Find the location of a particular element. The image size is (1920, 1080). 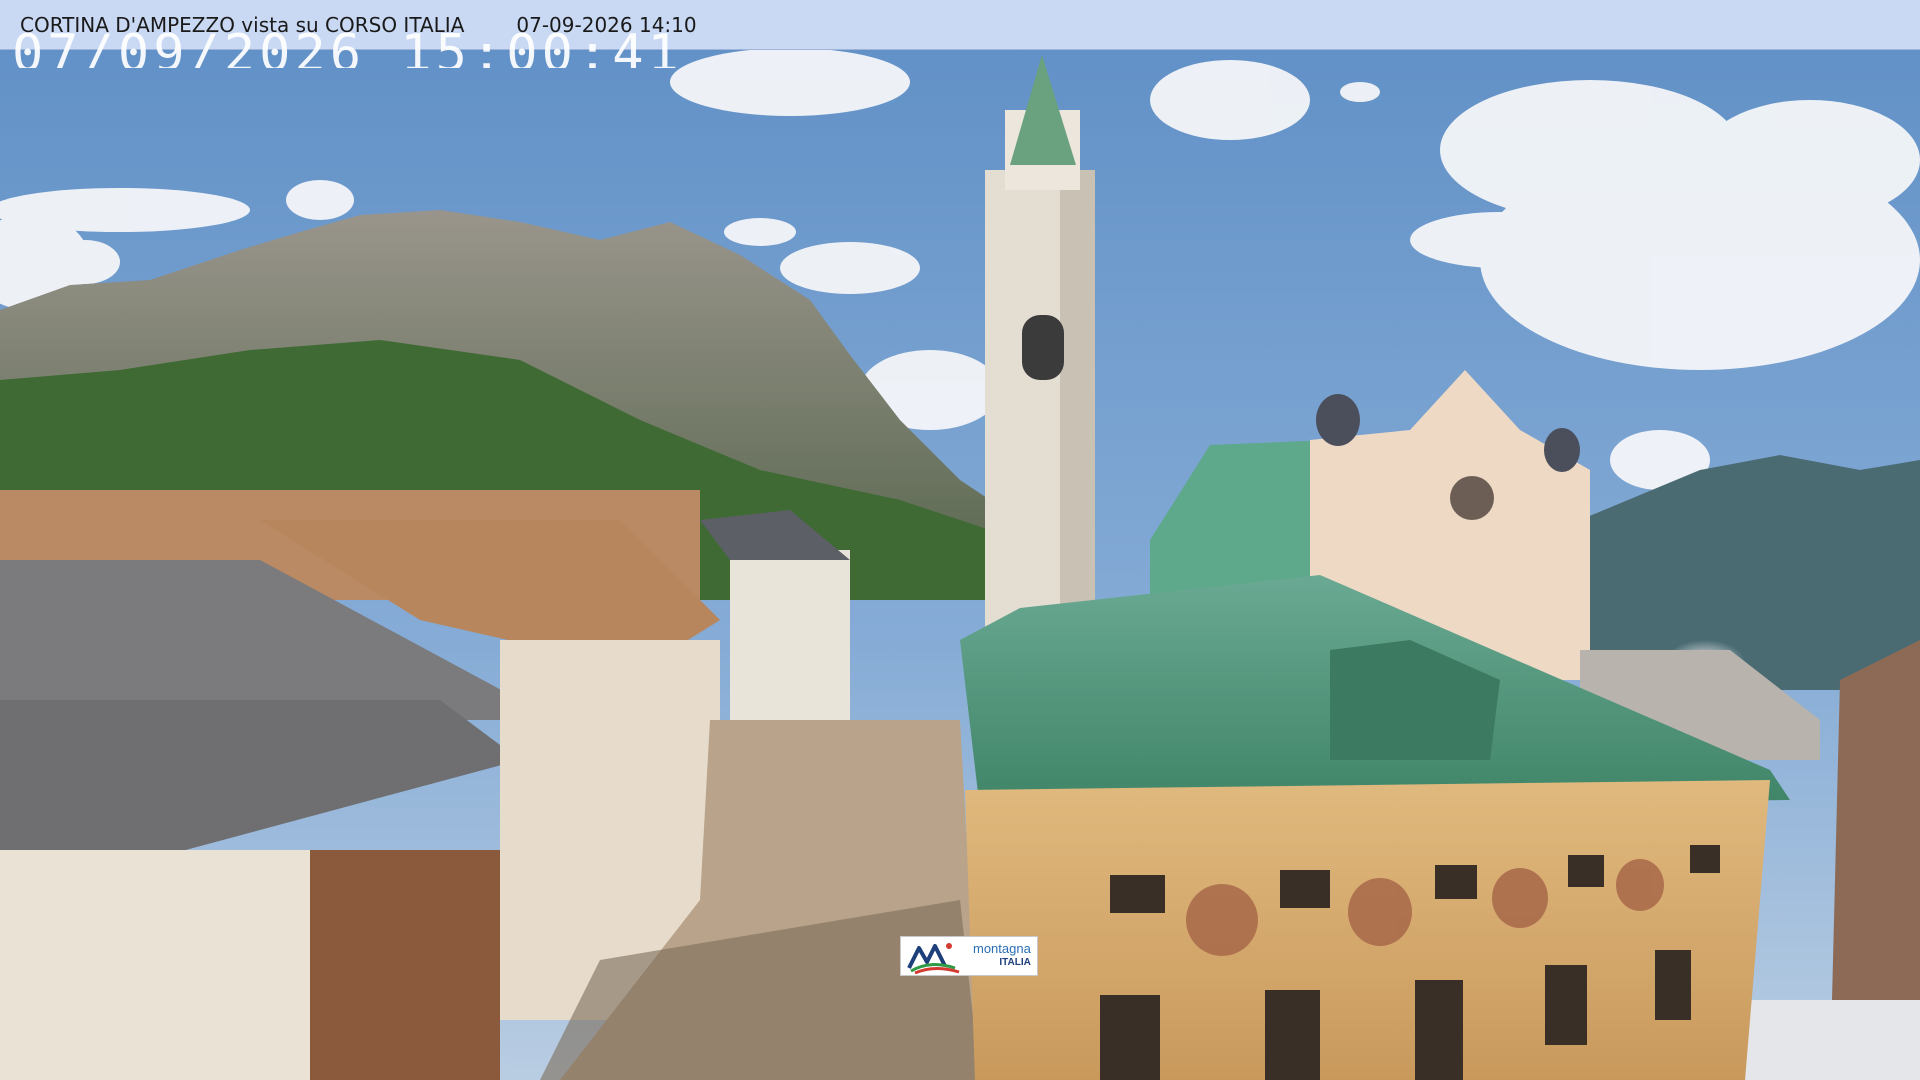

logo-line1: montagna is located at coordinates (1002, 948).